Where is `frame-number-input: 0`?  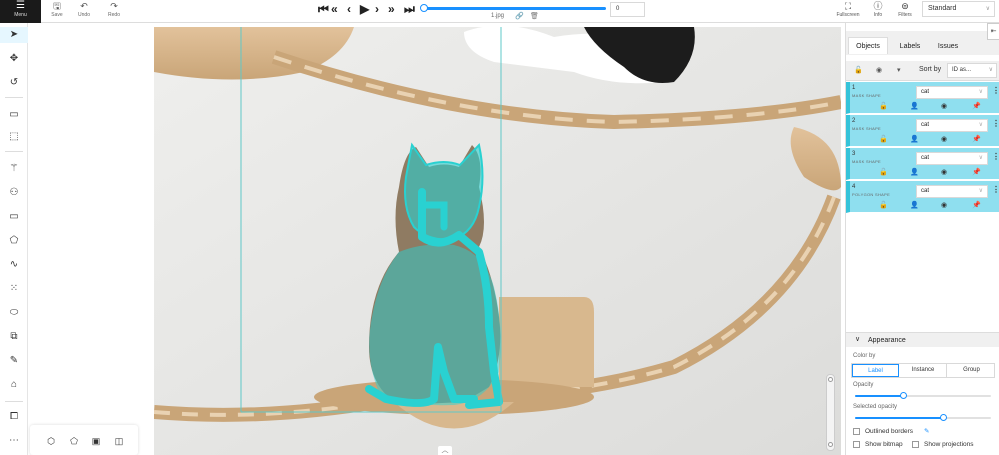 frame-number-input: 0 is located at coordinates (627, 9).